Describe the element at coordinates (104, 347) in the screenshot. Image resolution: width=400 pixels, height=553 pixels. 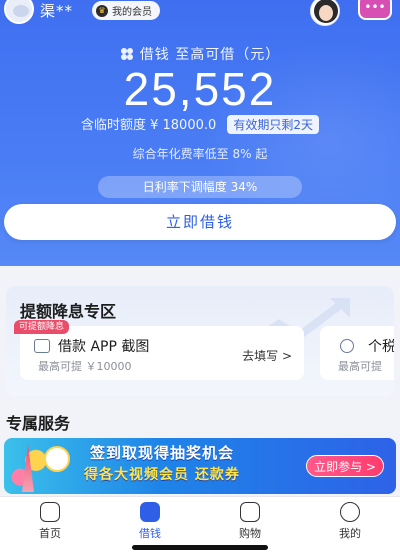
I see `card-name: 借款 APP 截图` at that location.